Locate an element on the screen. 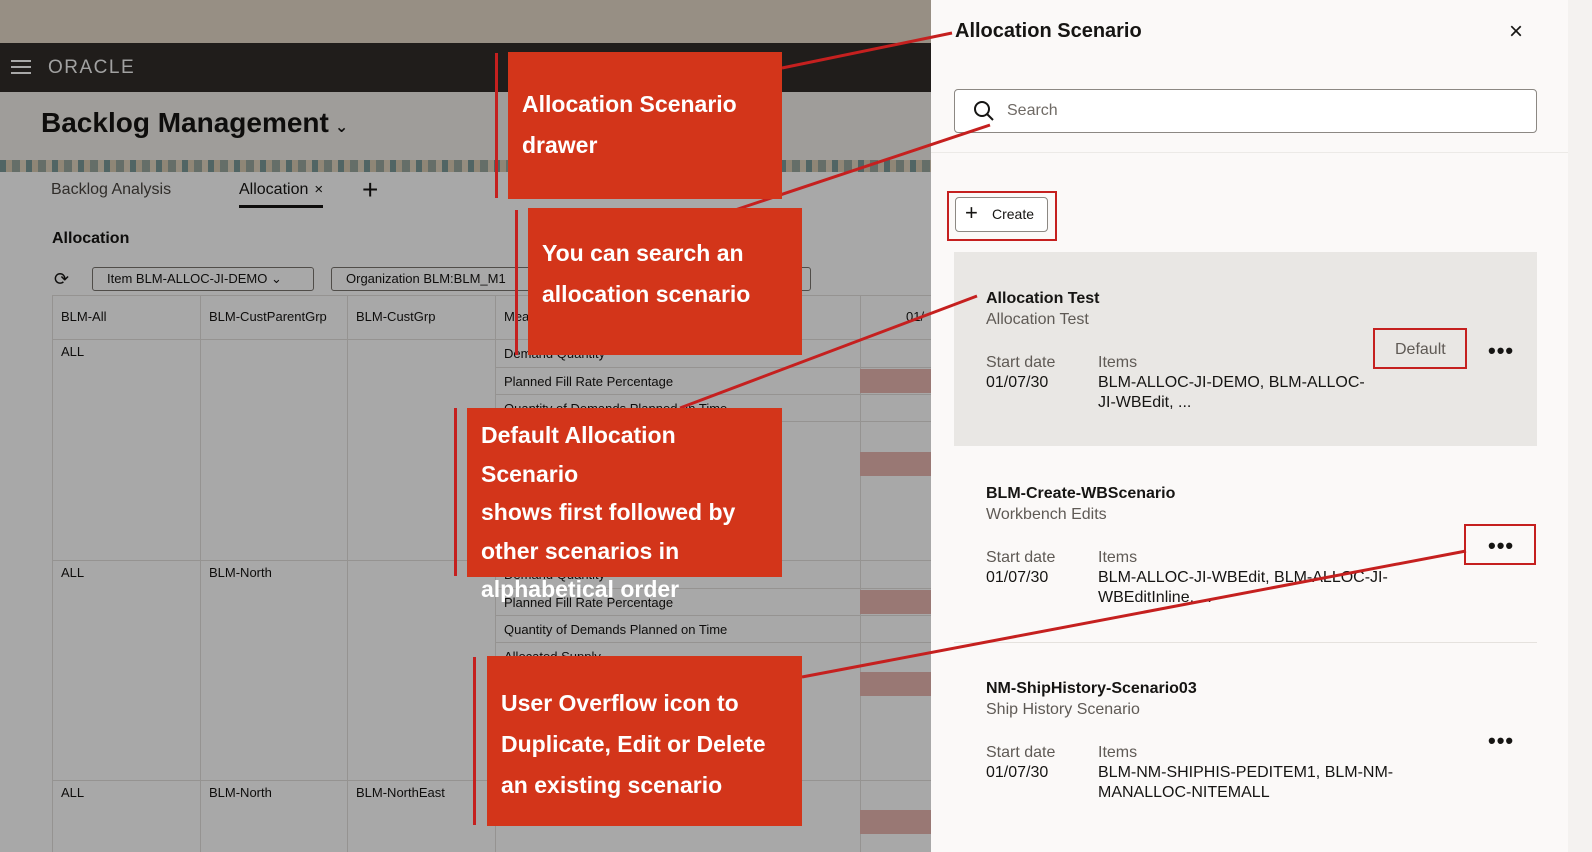  callout-line: Duplicate, Edit or Delete is located at coordinates (633, 744).